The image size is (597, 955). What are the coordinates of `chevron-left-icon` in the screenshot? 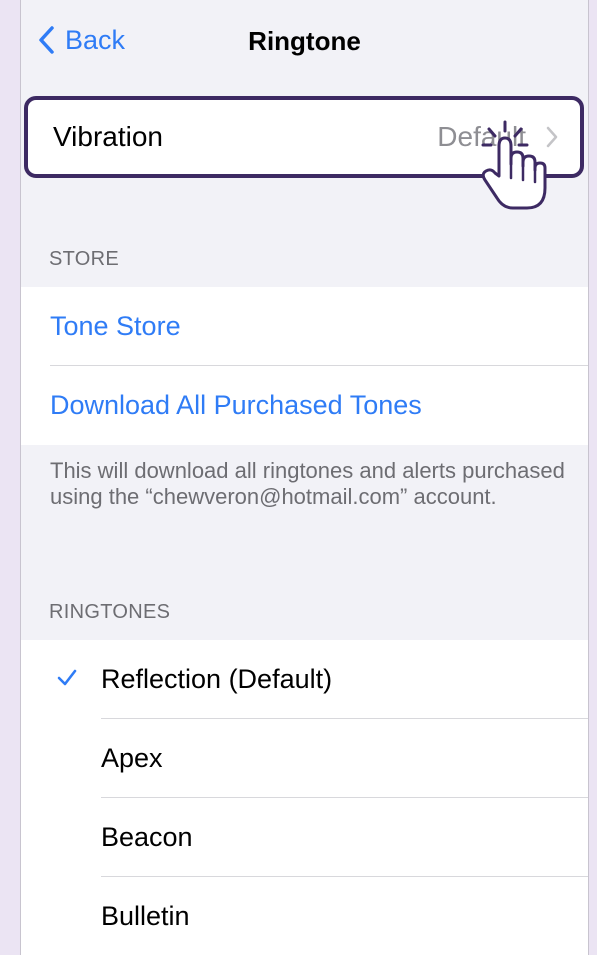 It's located at (46, 40).